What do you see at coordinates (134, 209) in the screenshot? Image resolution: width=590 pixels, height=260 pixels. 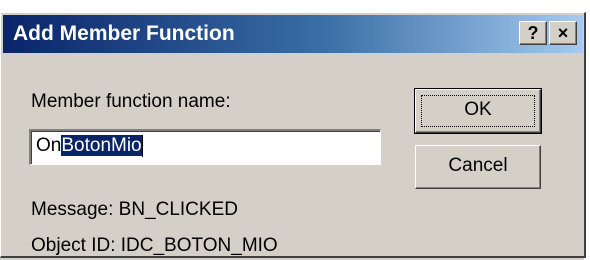 I see `message-info: Message: BN_CLICKED` at bounding box center [134, 209].